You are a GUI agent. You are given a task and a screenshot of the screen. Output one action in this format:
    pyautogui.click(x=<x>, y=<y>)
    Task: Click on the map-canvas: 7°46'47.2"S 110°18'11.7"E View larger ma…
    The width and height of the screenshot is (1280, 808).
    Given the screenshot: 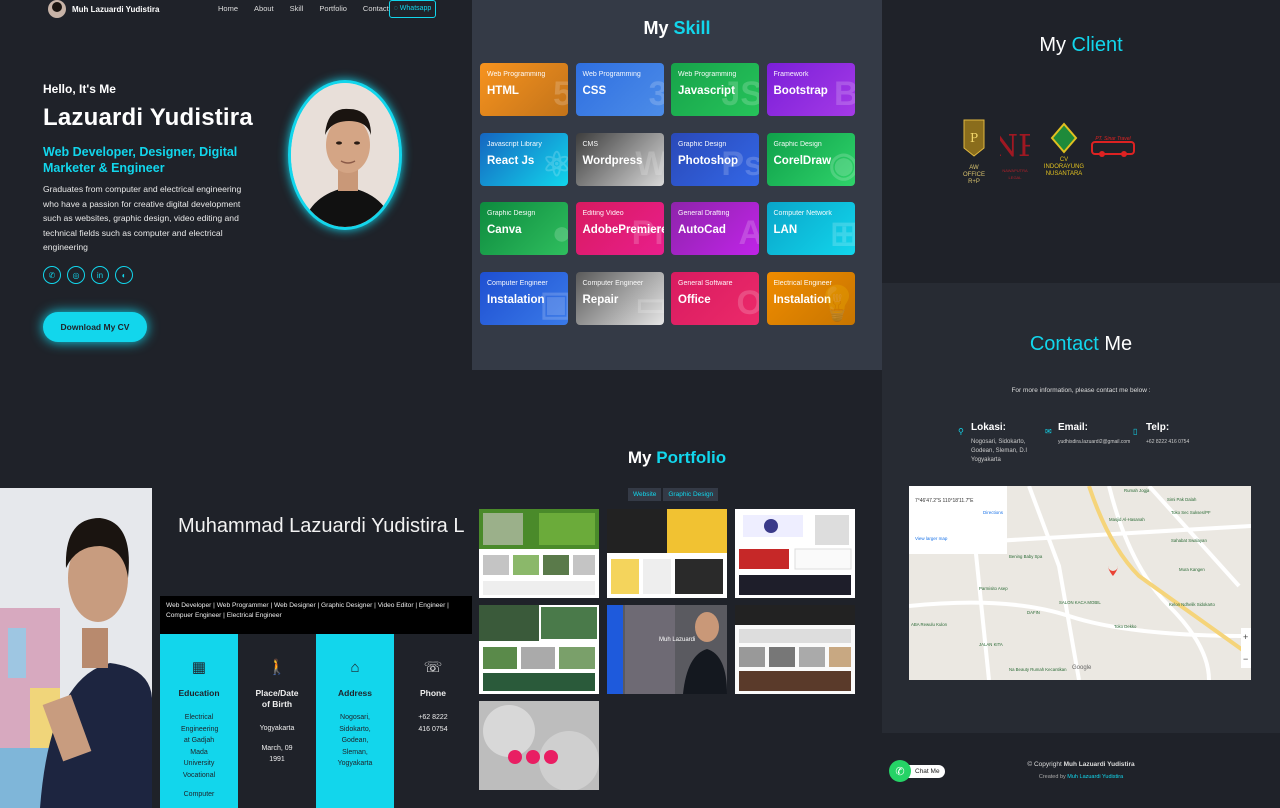 What is the action you would take?
    pyautogui.click(x=1080, y=583)
    